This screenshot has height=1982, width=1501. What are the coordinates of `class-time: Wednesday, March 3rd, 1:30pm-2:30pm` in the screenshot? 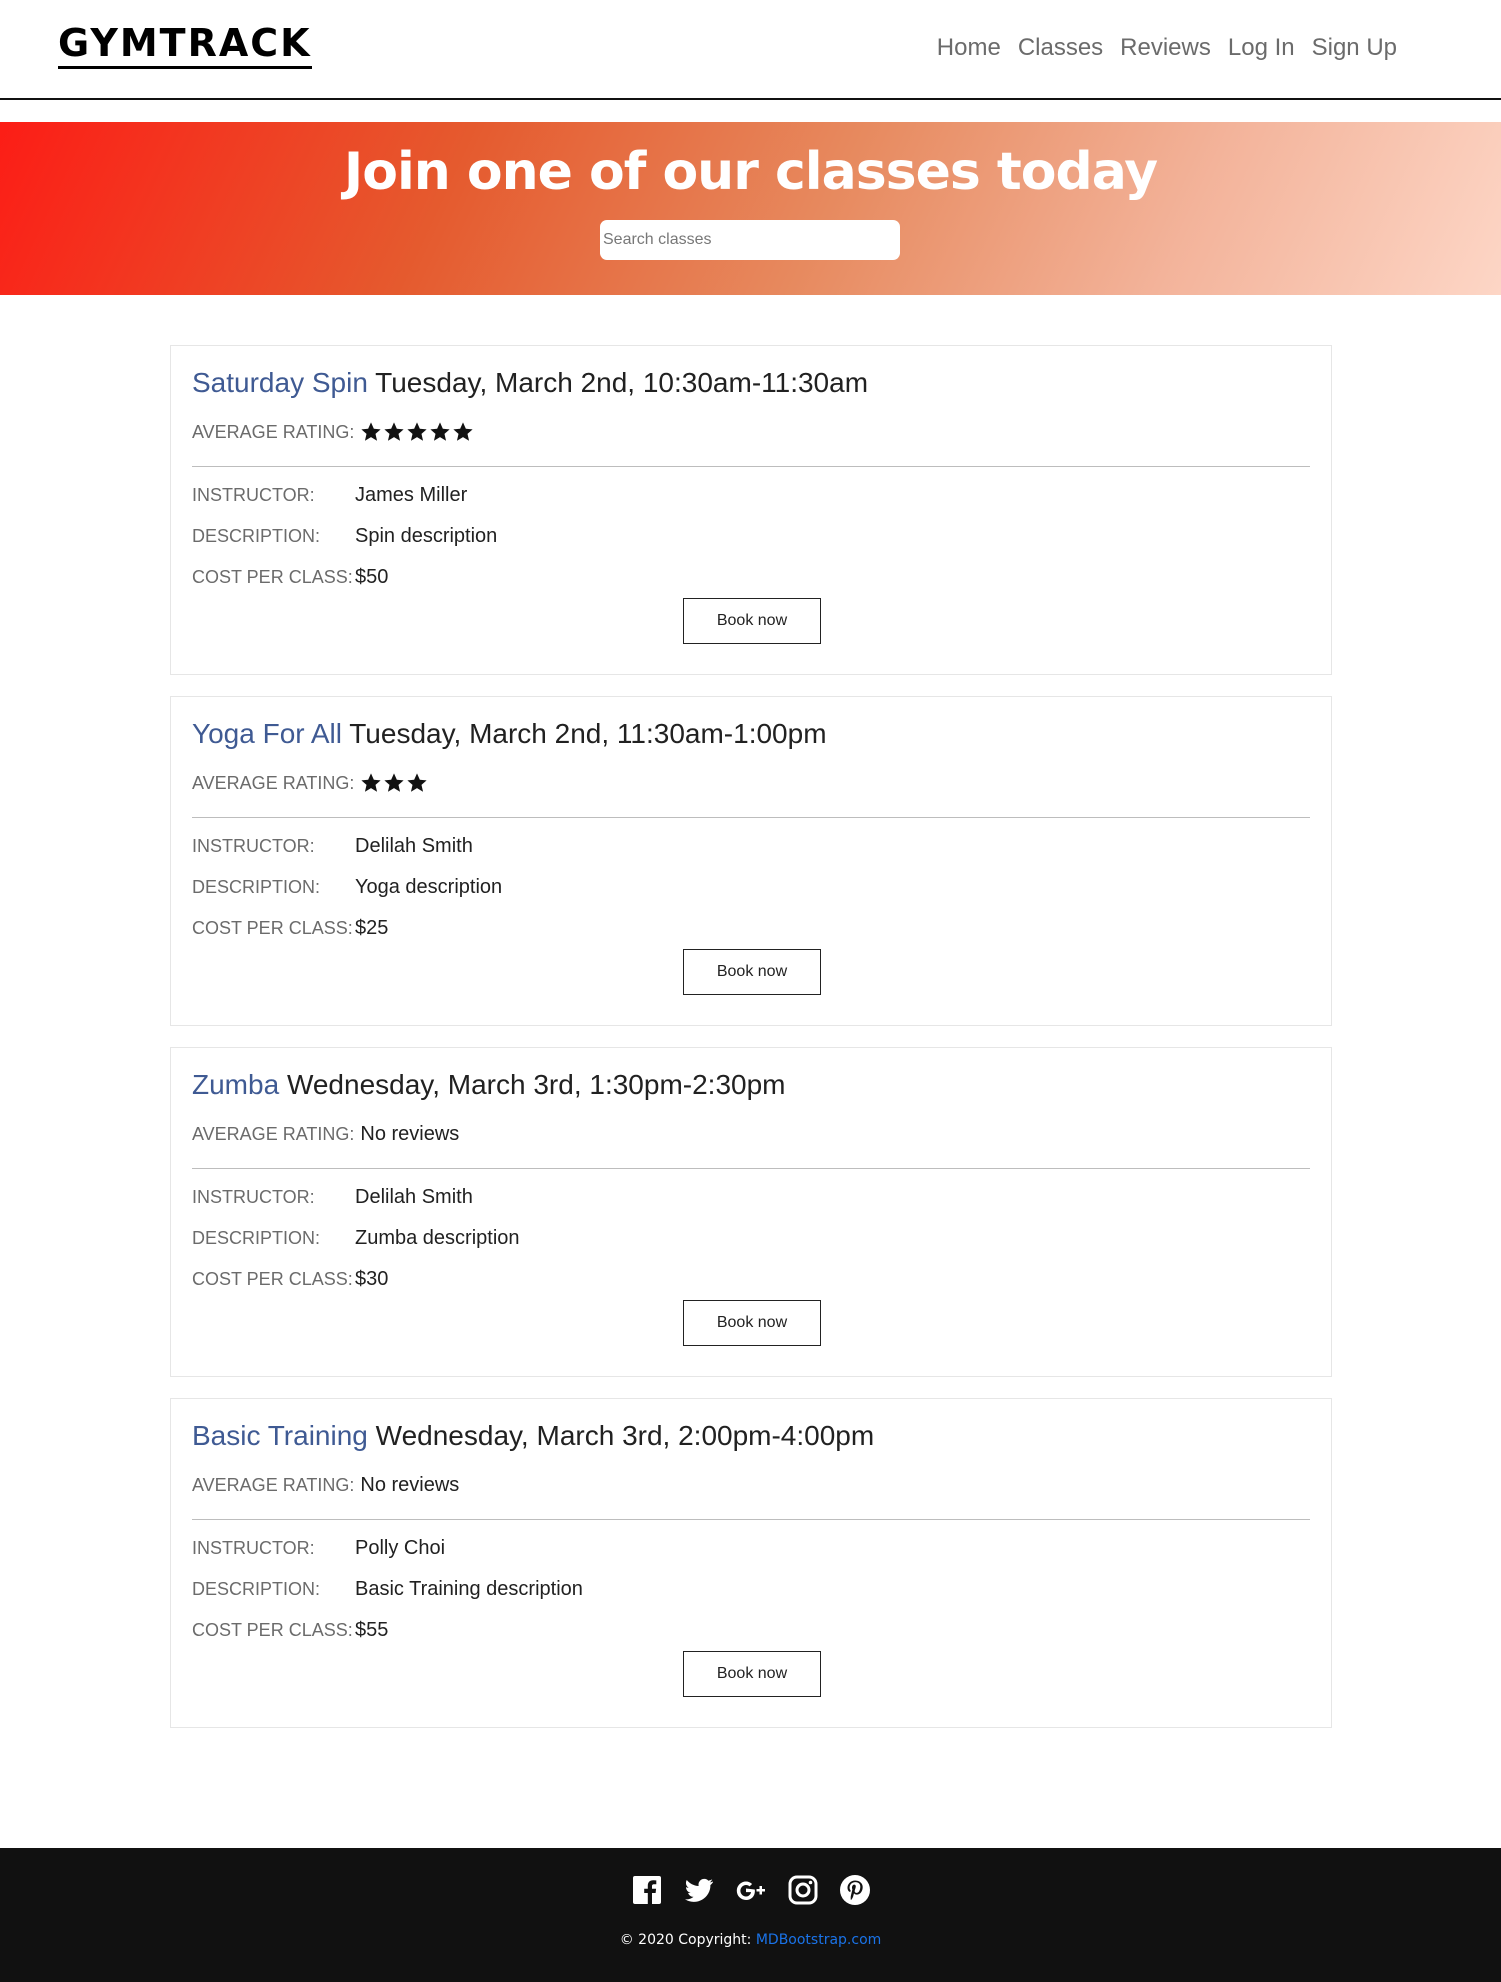 It's located at (536, 1084).